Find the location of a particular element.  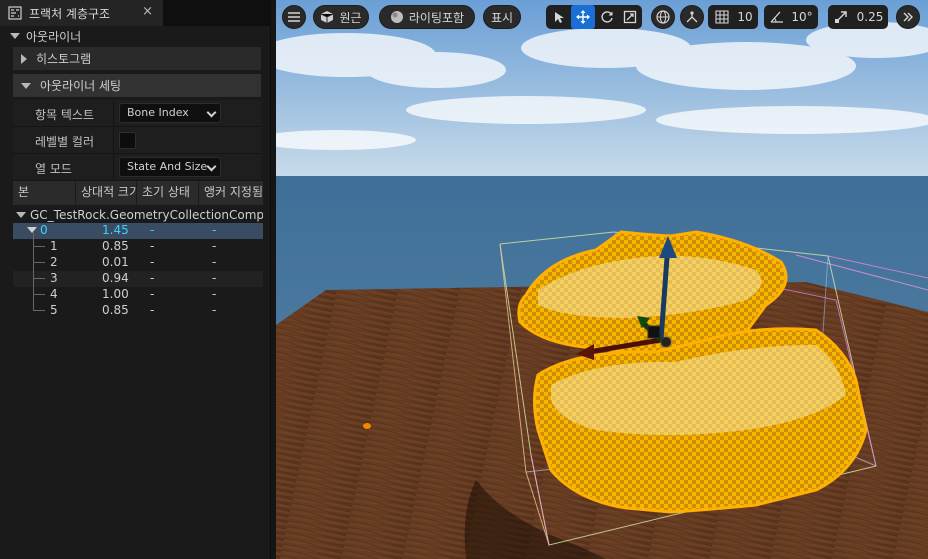

transform-tools-group is located at coordinates (594, 17).